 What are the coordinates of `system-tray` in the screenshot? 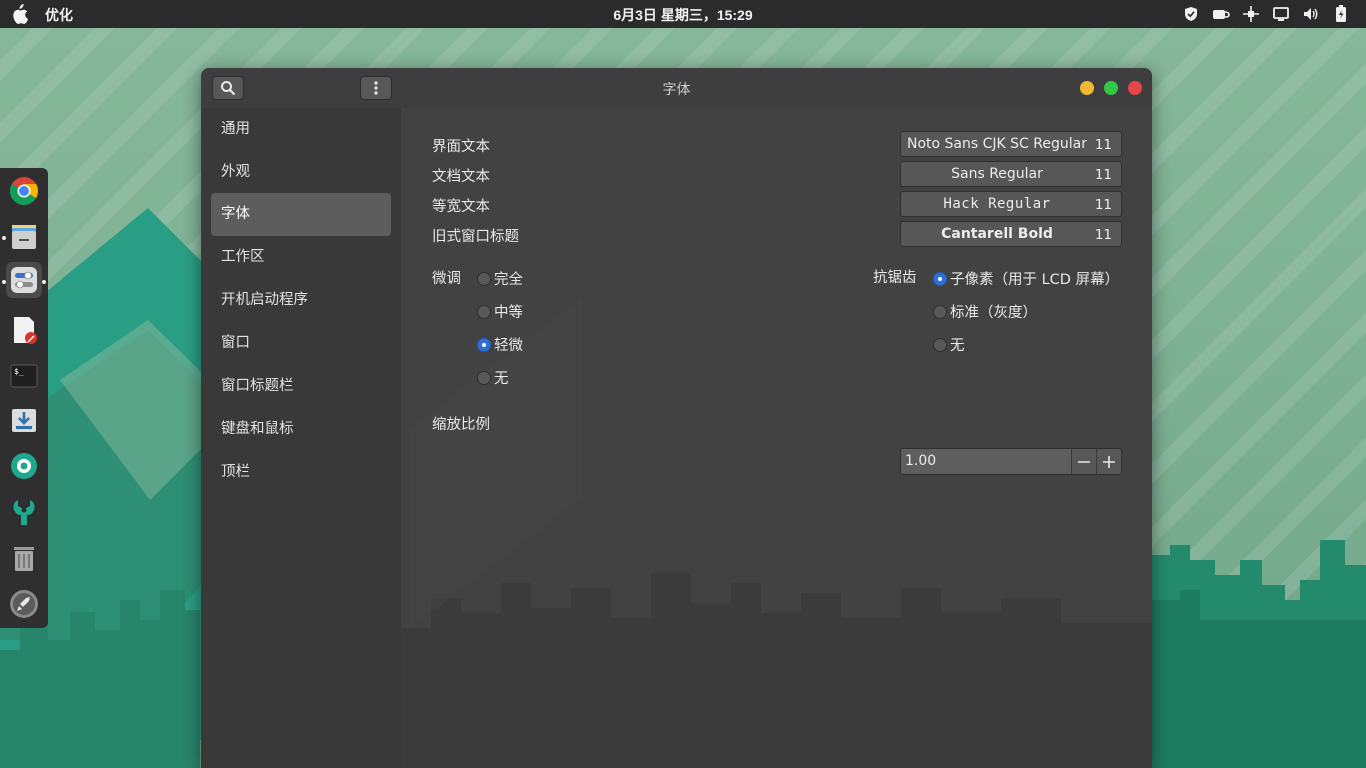 It's located at (1266, 14).